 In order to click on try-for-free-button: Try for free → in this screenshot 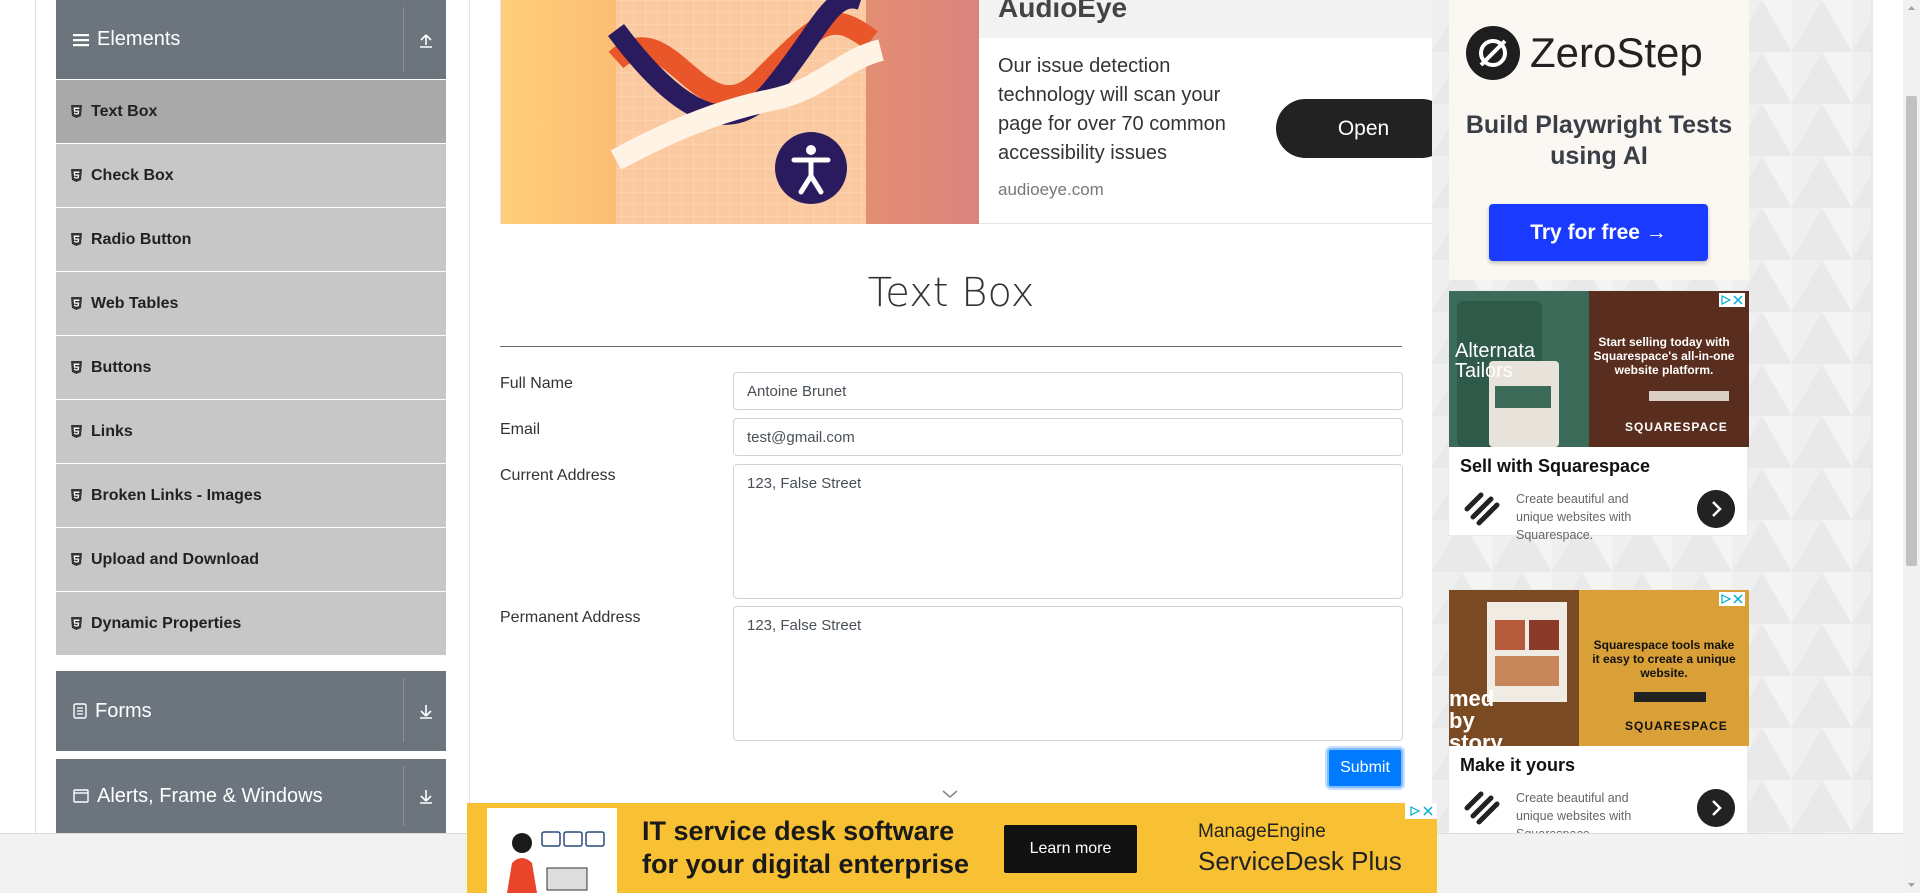, I will do `click(1598, 232)`.